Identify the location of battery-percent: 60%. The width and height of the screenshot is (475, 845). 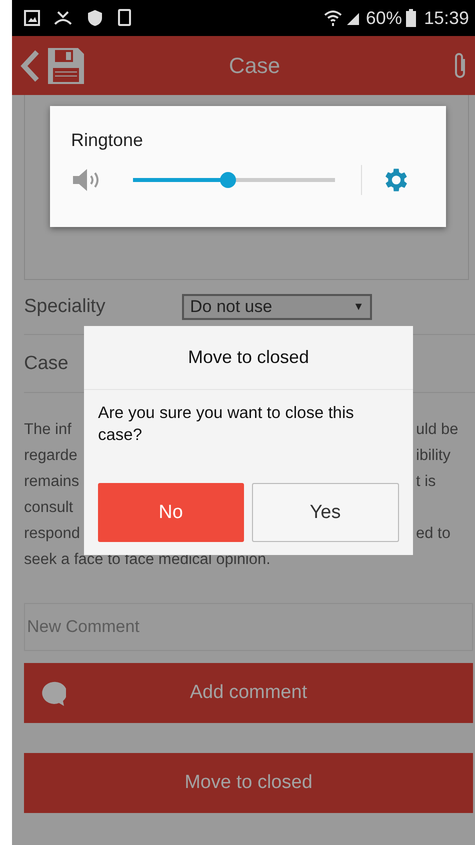
(384, 18).